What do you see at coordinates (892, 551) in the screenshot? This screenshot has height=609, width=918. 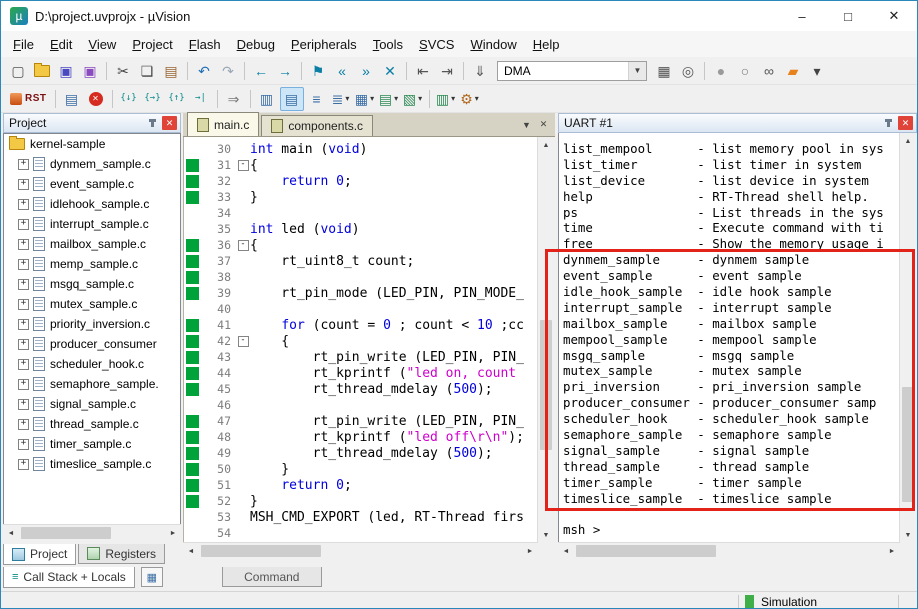 I see `scroll-right-icon: ►` at bounding box center [892, 551].